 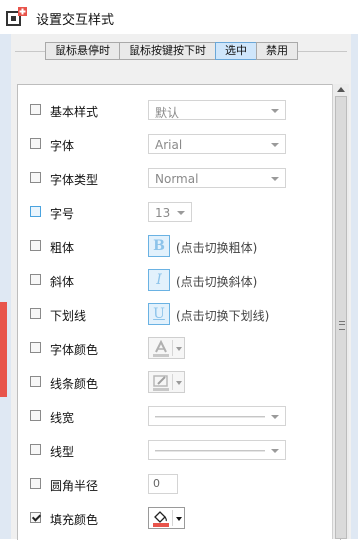 I want to click on row-fill-color: 填充颜色, so click(x=173, y=518).